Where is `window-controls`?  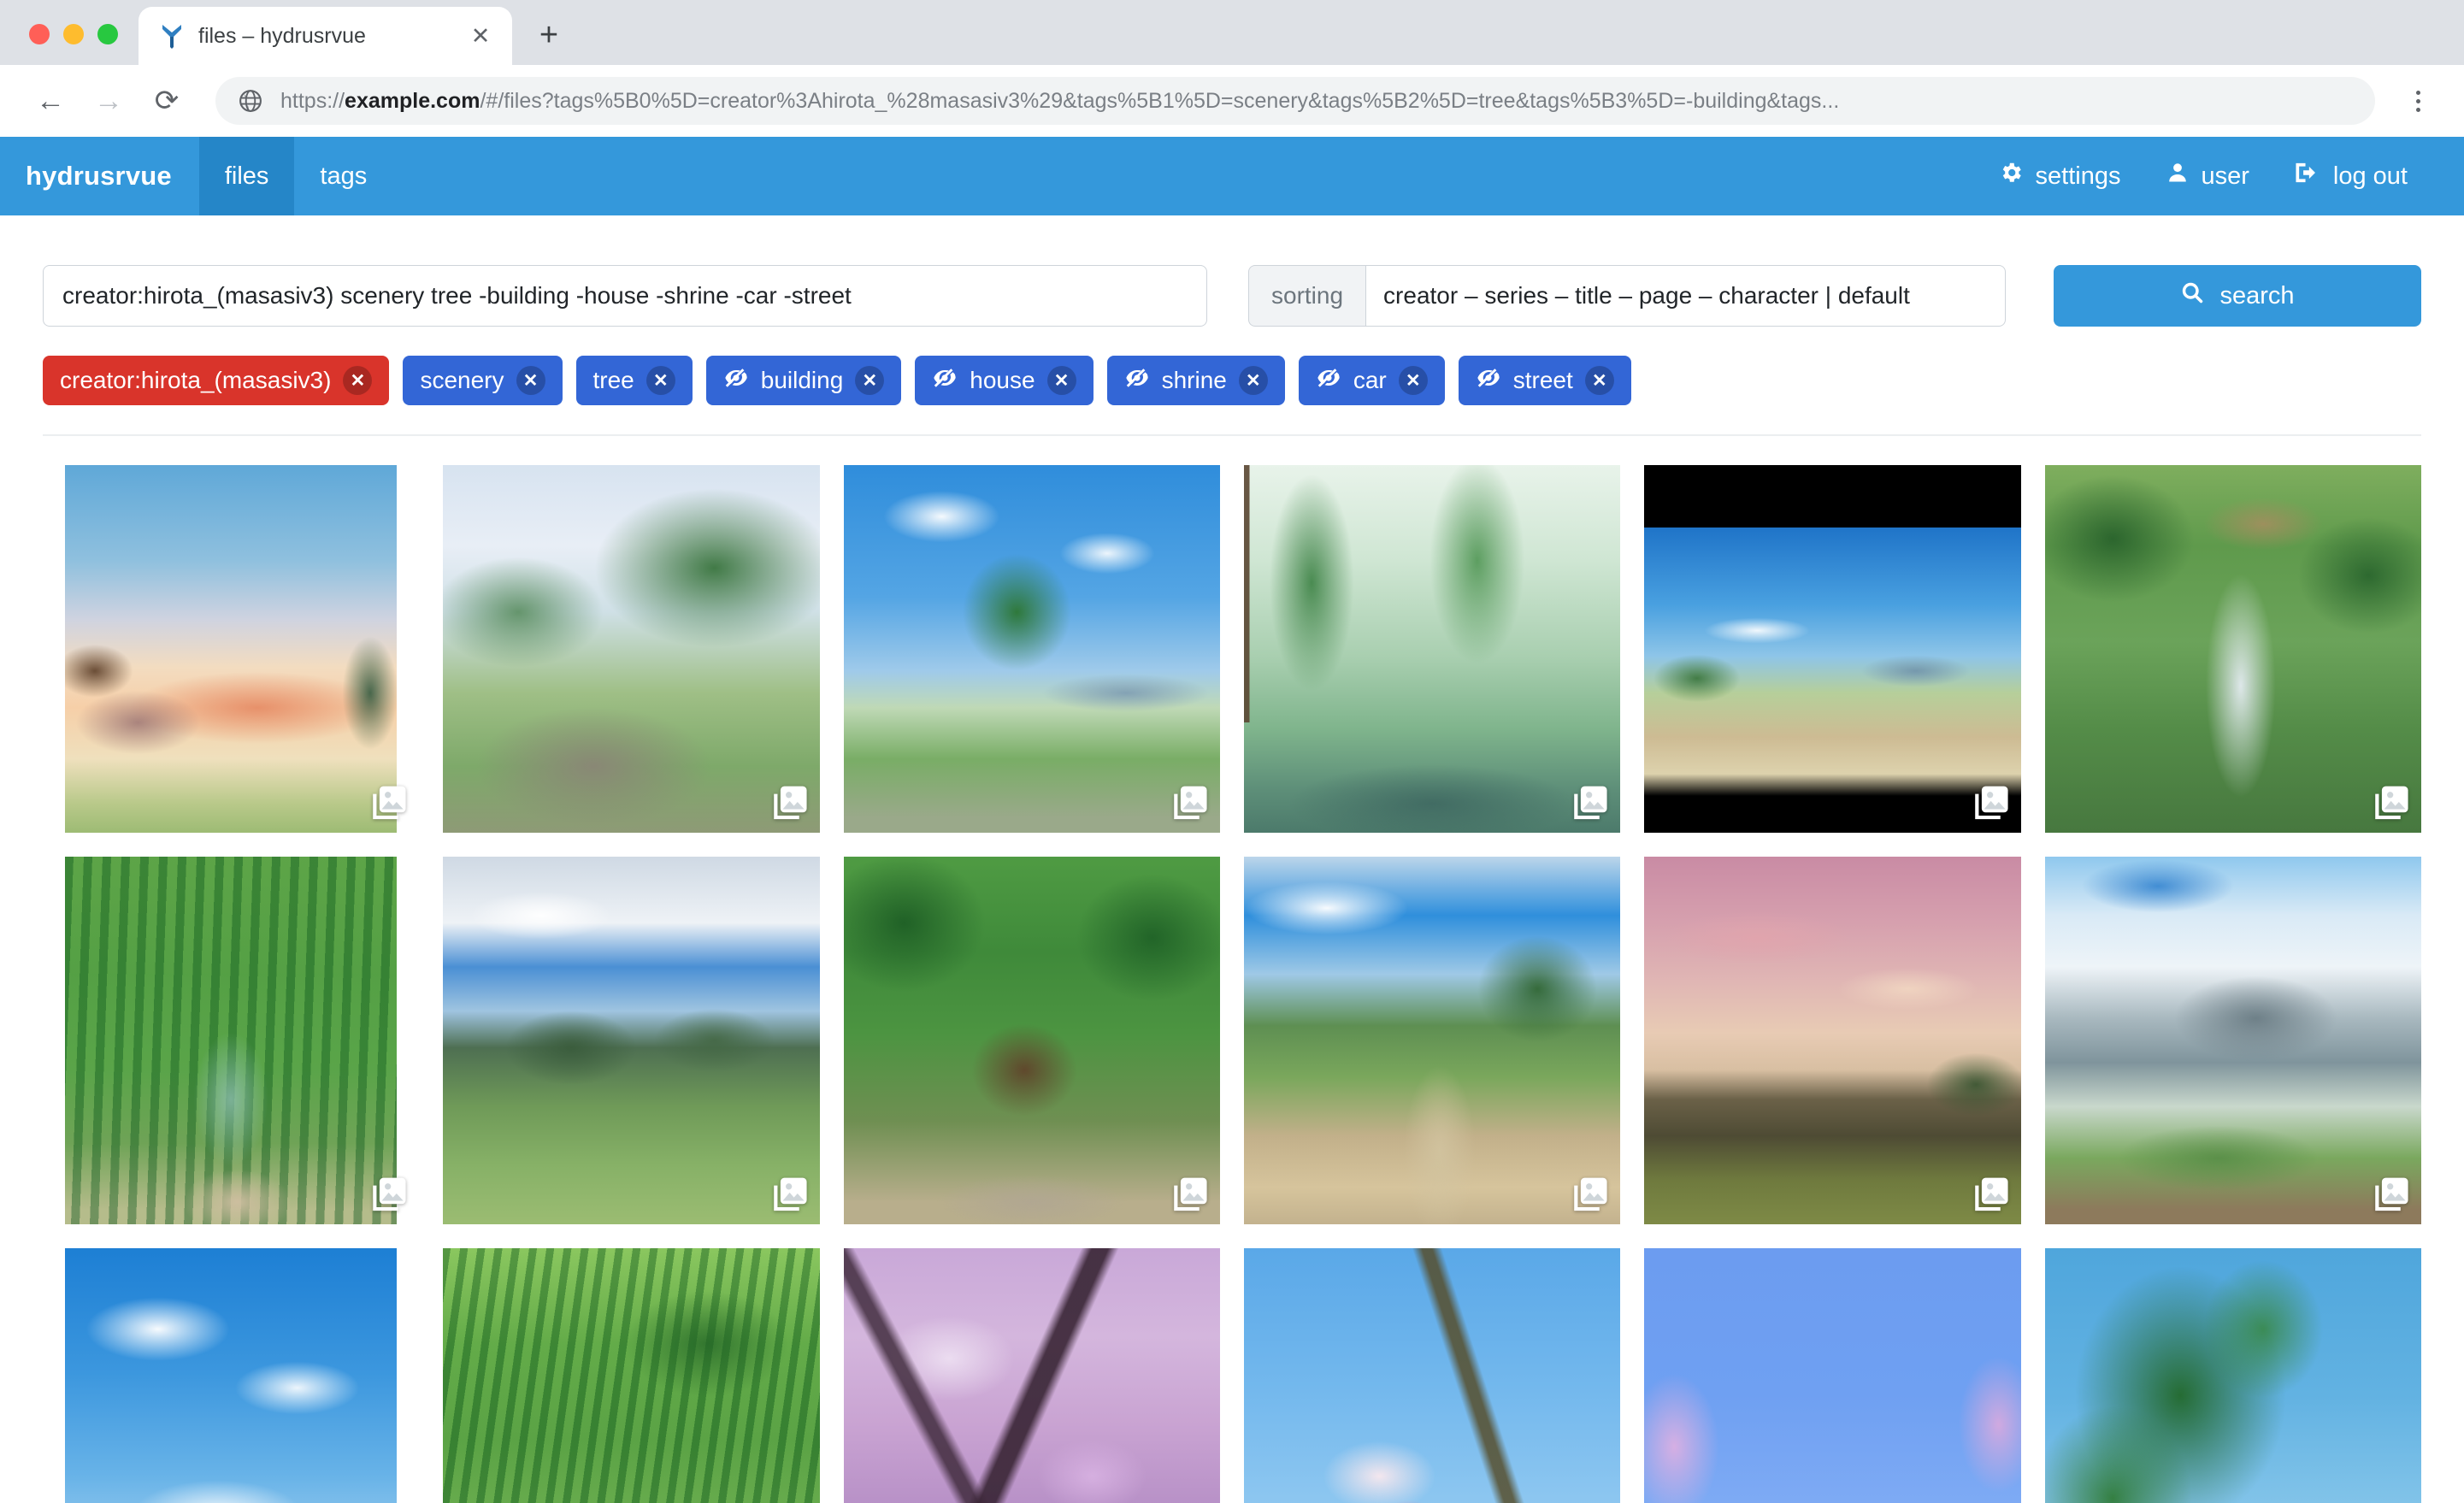 window-controls is located at coordinates (73, 34).